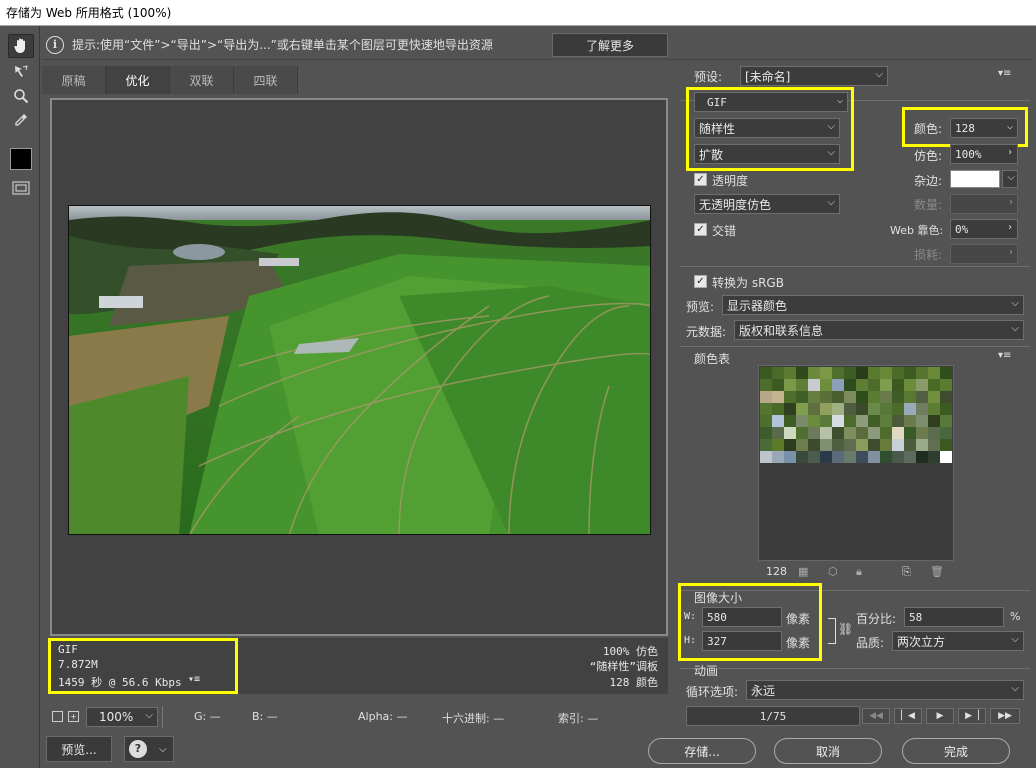 The image size is (1036, 768). I want to click on browser-preview-button: ? ⌵, so click(149, 749).